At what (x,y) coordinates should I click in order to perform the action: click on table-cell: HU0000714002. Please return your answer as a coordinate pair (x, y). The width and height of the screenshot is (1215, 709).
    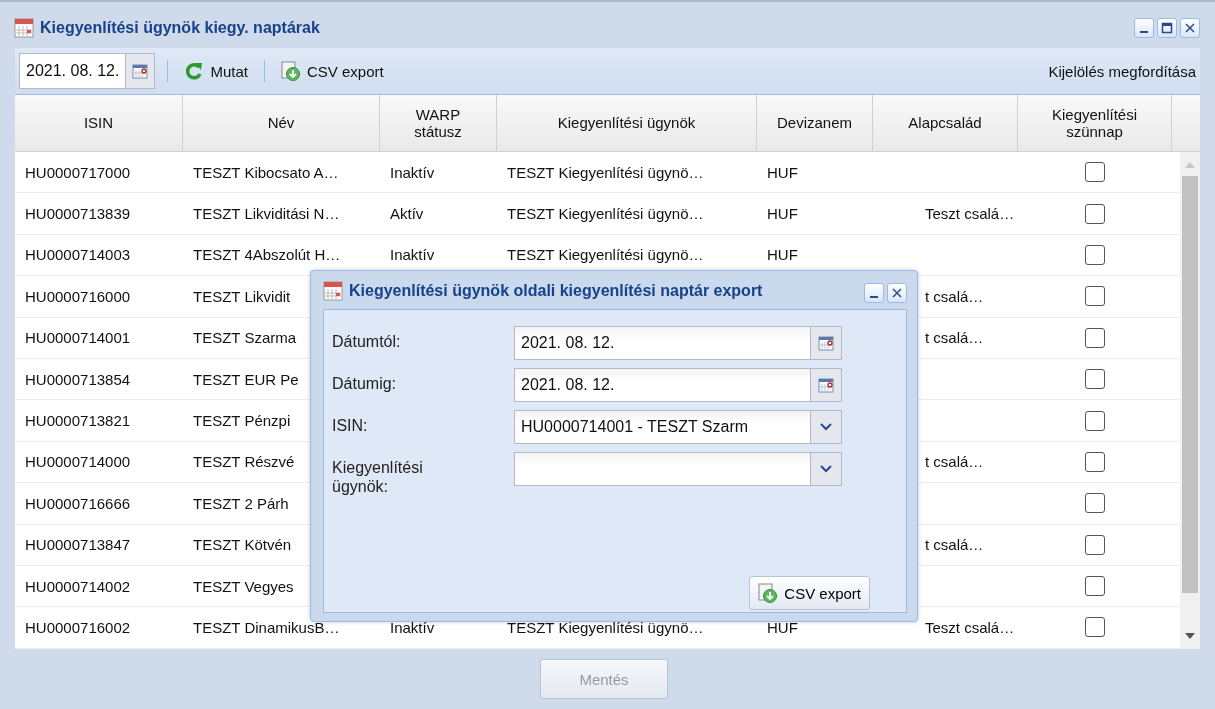
    Looking at the image, I should click on (78, 586).